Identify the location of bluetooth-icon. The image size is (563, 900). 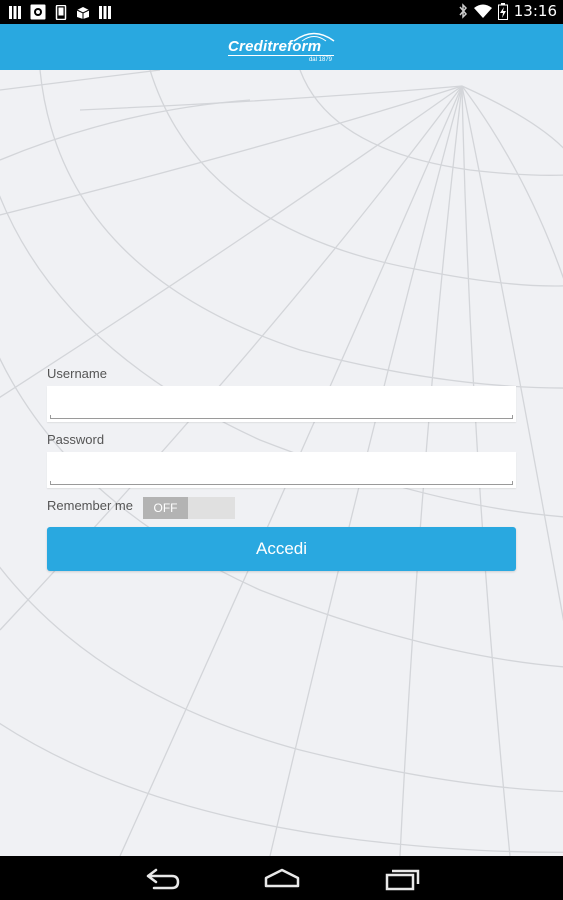
(463, 11).